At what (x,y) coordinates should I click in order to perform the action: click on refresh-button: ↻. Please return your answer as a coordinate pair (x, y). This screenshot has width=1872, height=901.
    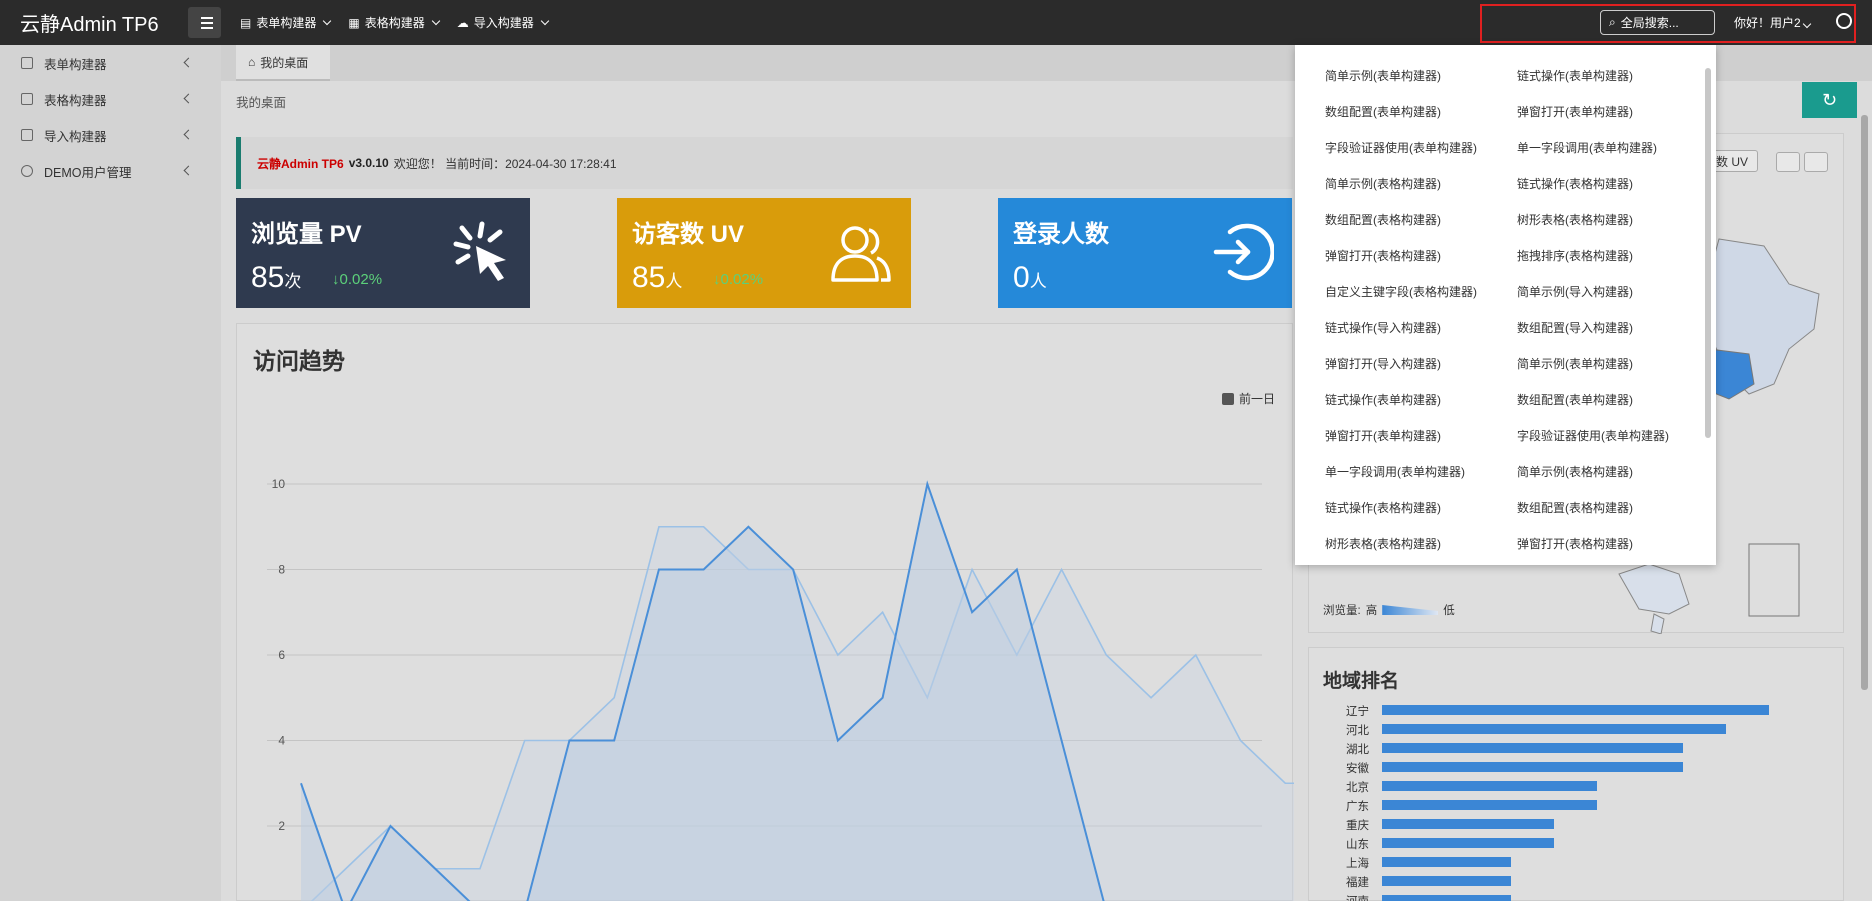
    Looking at the image, I should click on (1829, 100).